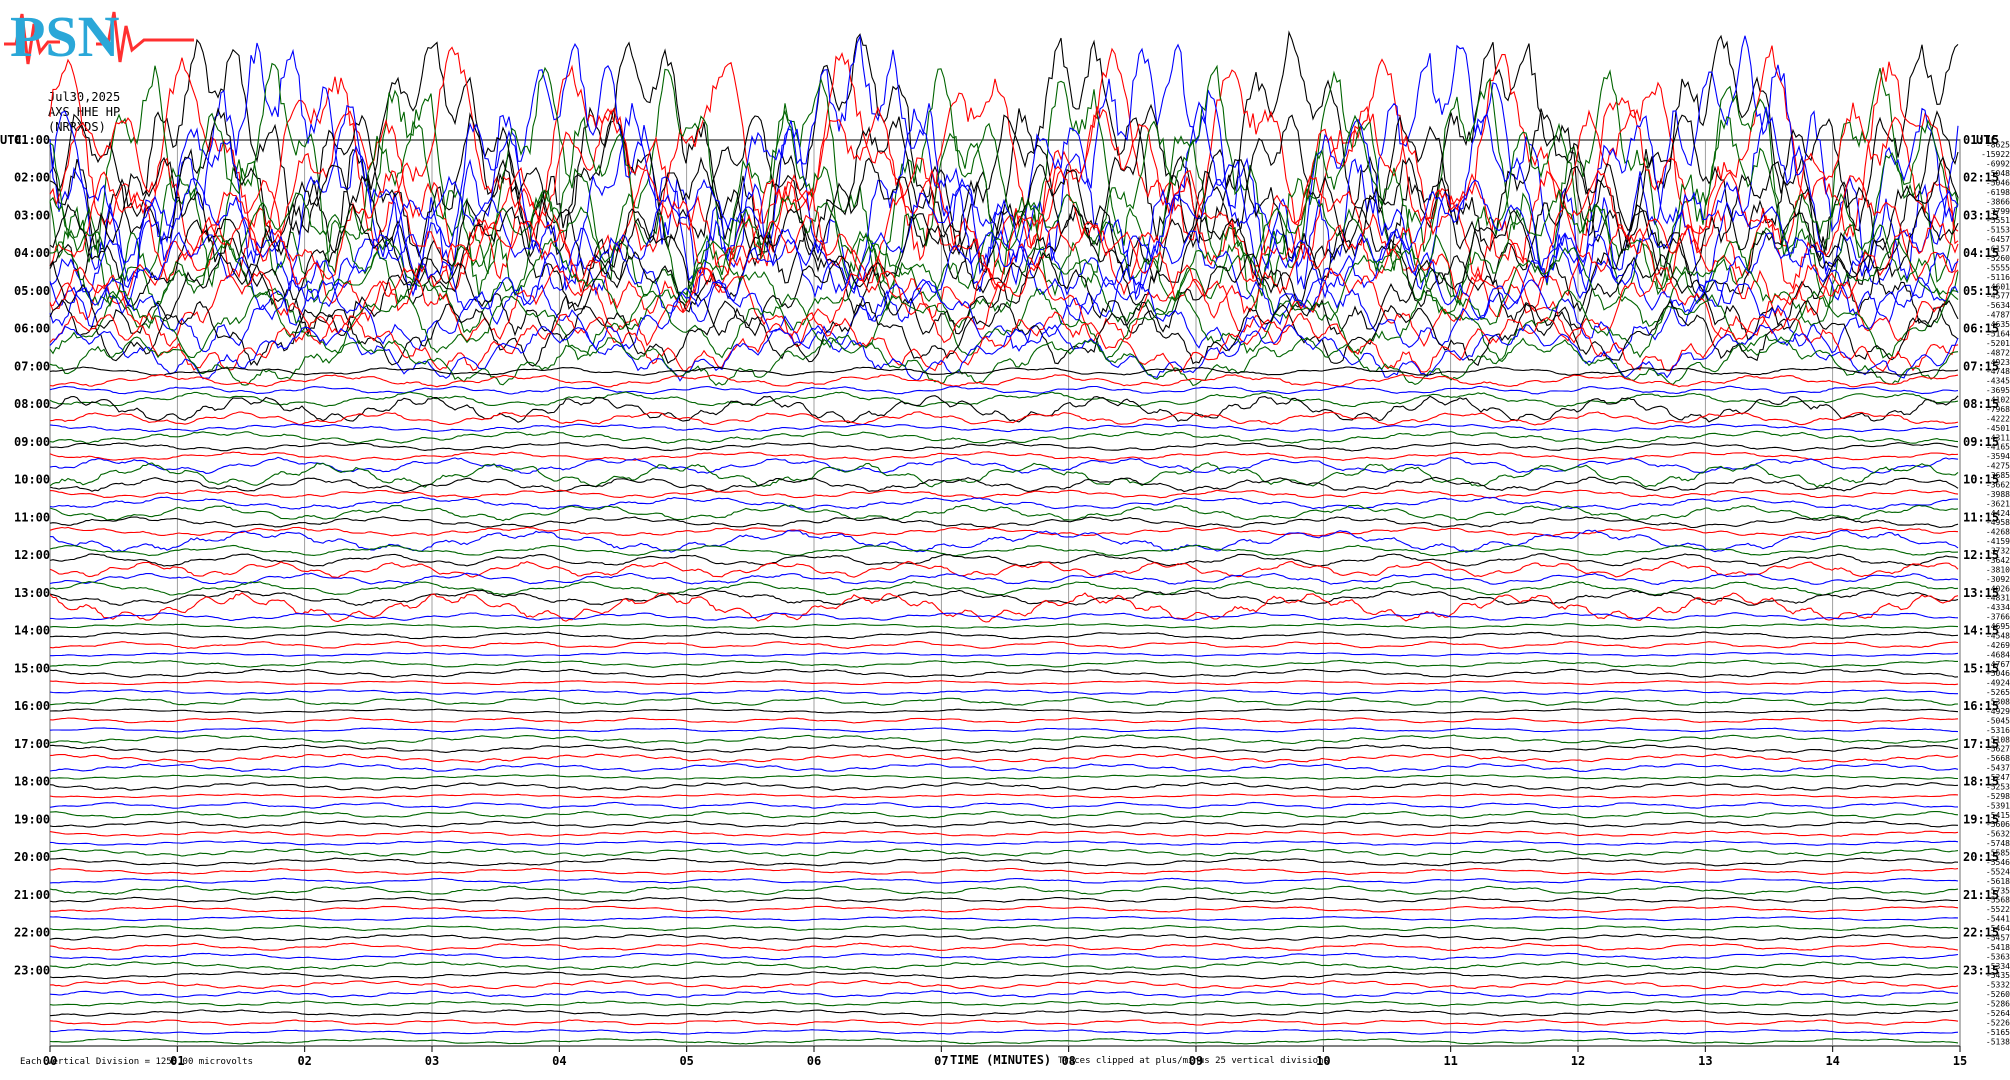  Describe the element at coordinates (32, 555) in the screenshot. I see `hour-label-left: 12:00` at that location.